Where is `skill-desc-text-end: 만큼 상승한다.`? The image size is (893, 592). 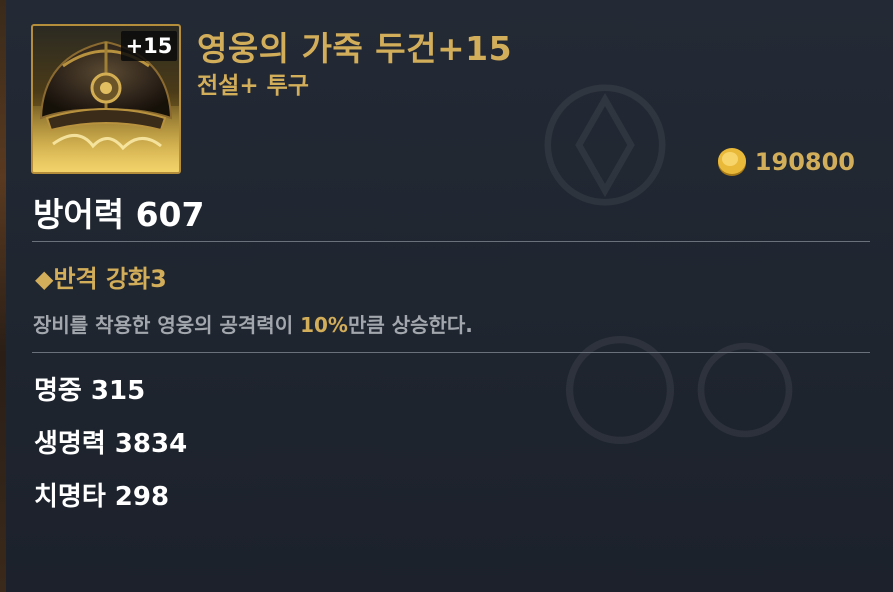 skill-desc-text-end: 만큼 상승한다. is located at coordinates (410, 325).